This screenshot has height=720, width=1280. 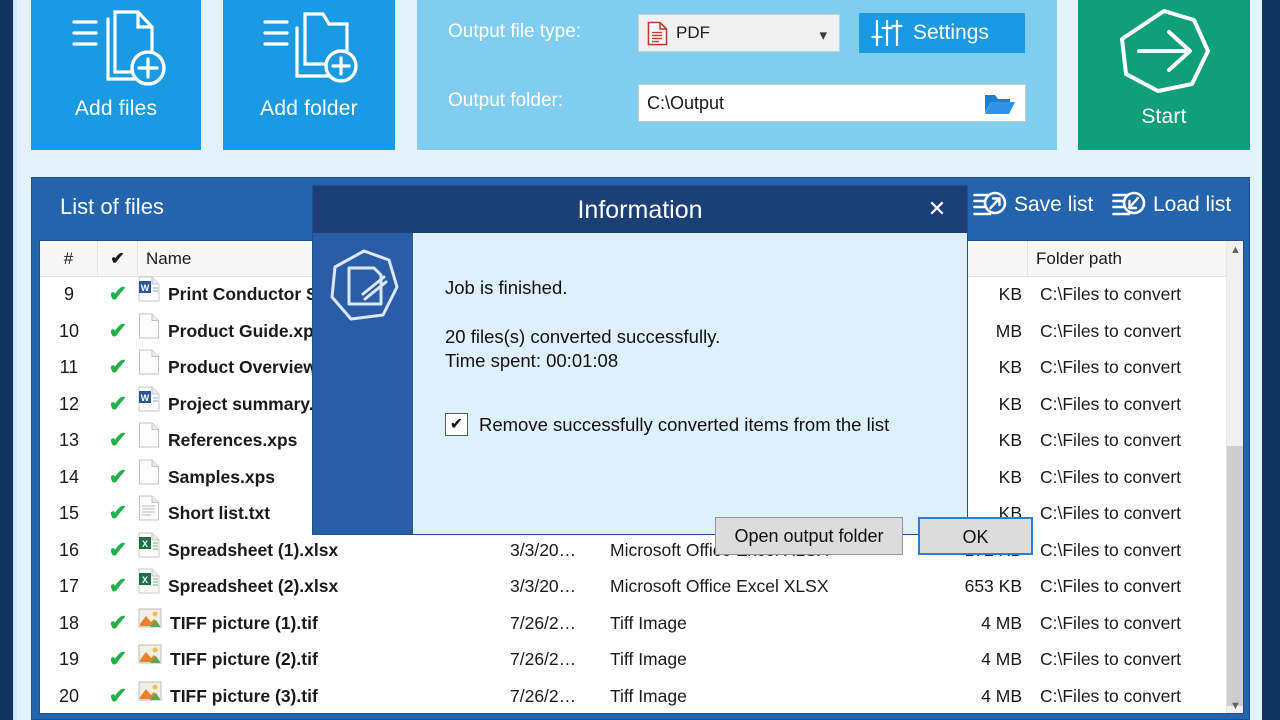 I want to click on row-number: 17, so click(x=69, y=586).